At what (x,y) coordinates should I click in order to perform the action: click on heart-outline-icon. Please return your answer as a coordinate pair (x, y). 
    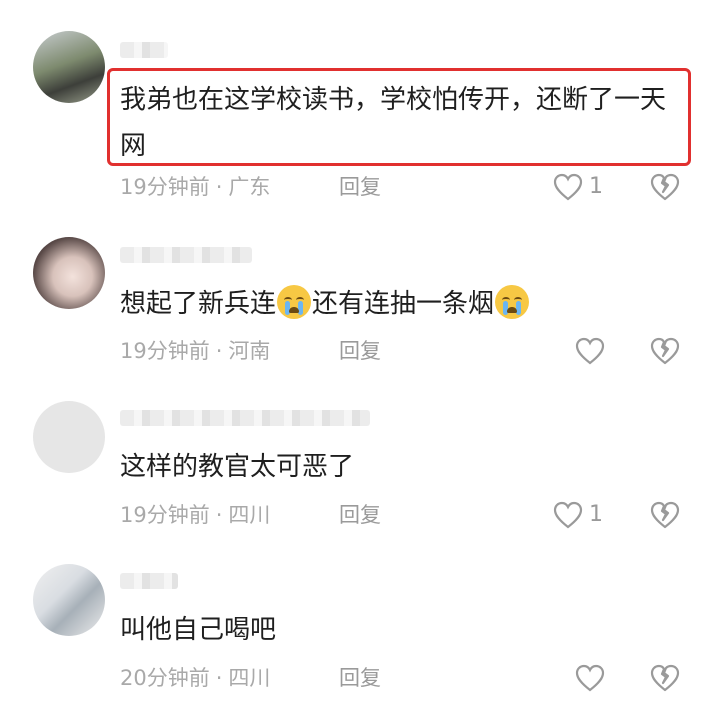
    Looking at the image, I should click on (590, 678).